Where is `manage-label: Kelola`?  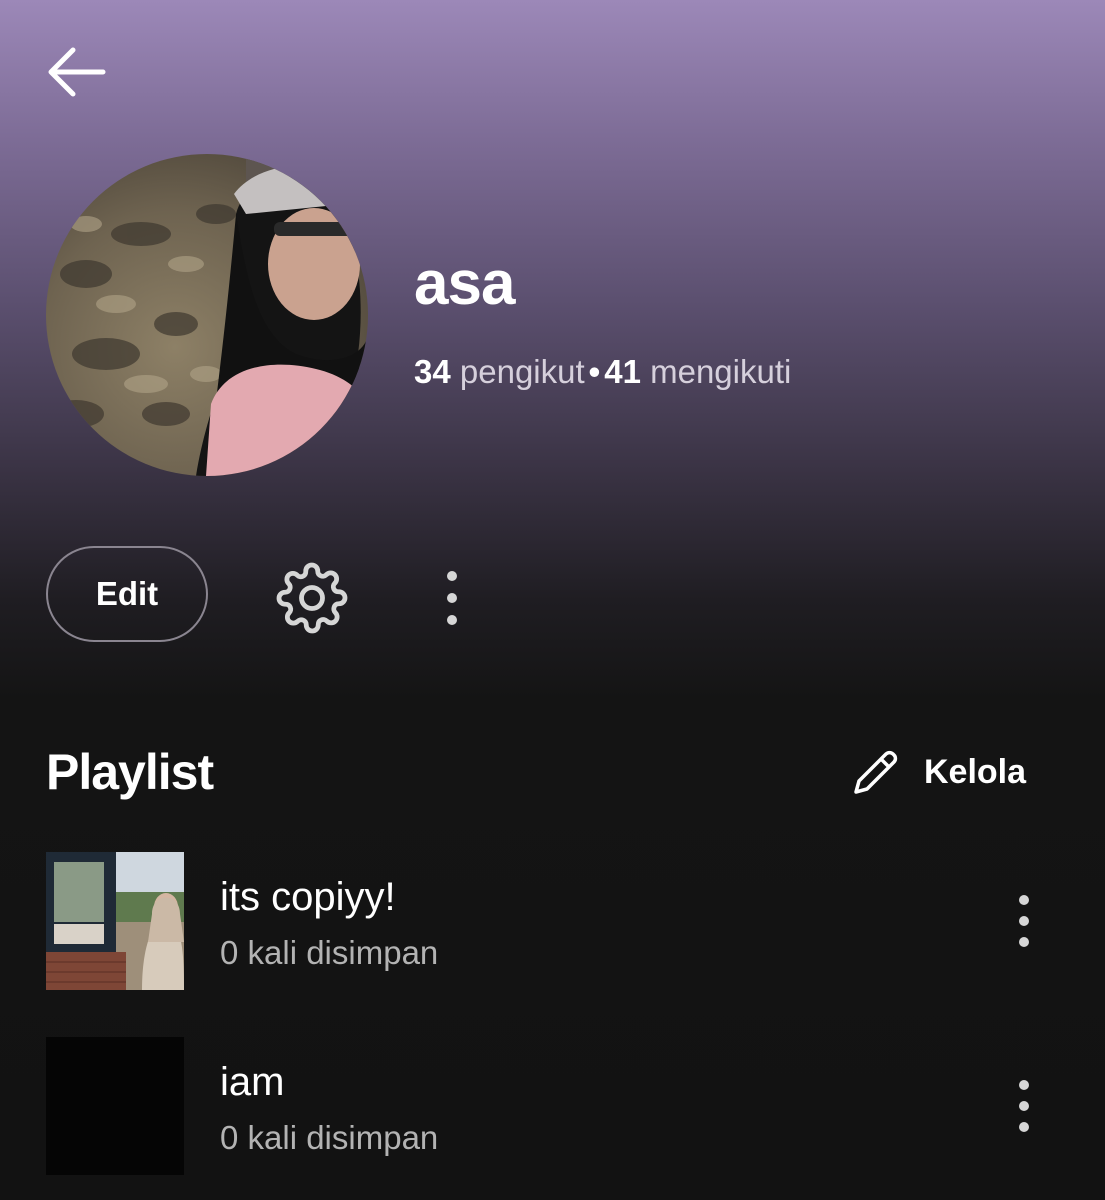
manage-label: Kelola is located at coordinates (975, 771).